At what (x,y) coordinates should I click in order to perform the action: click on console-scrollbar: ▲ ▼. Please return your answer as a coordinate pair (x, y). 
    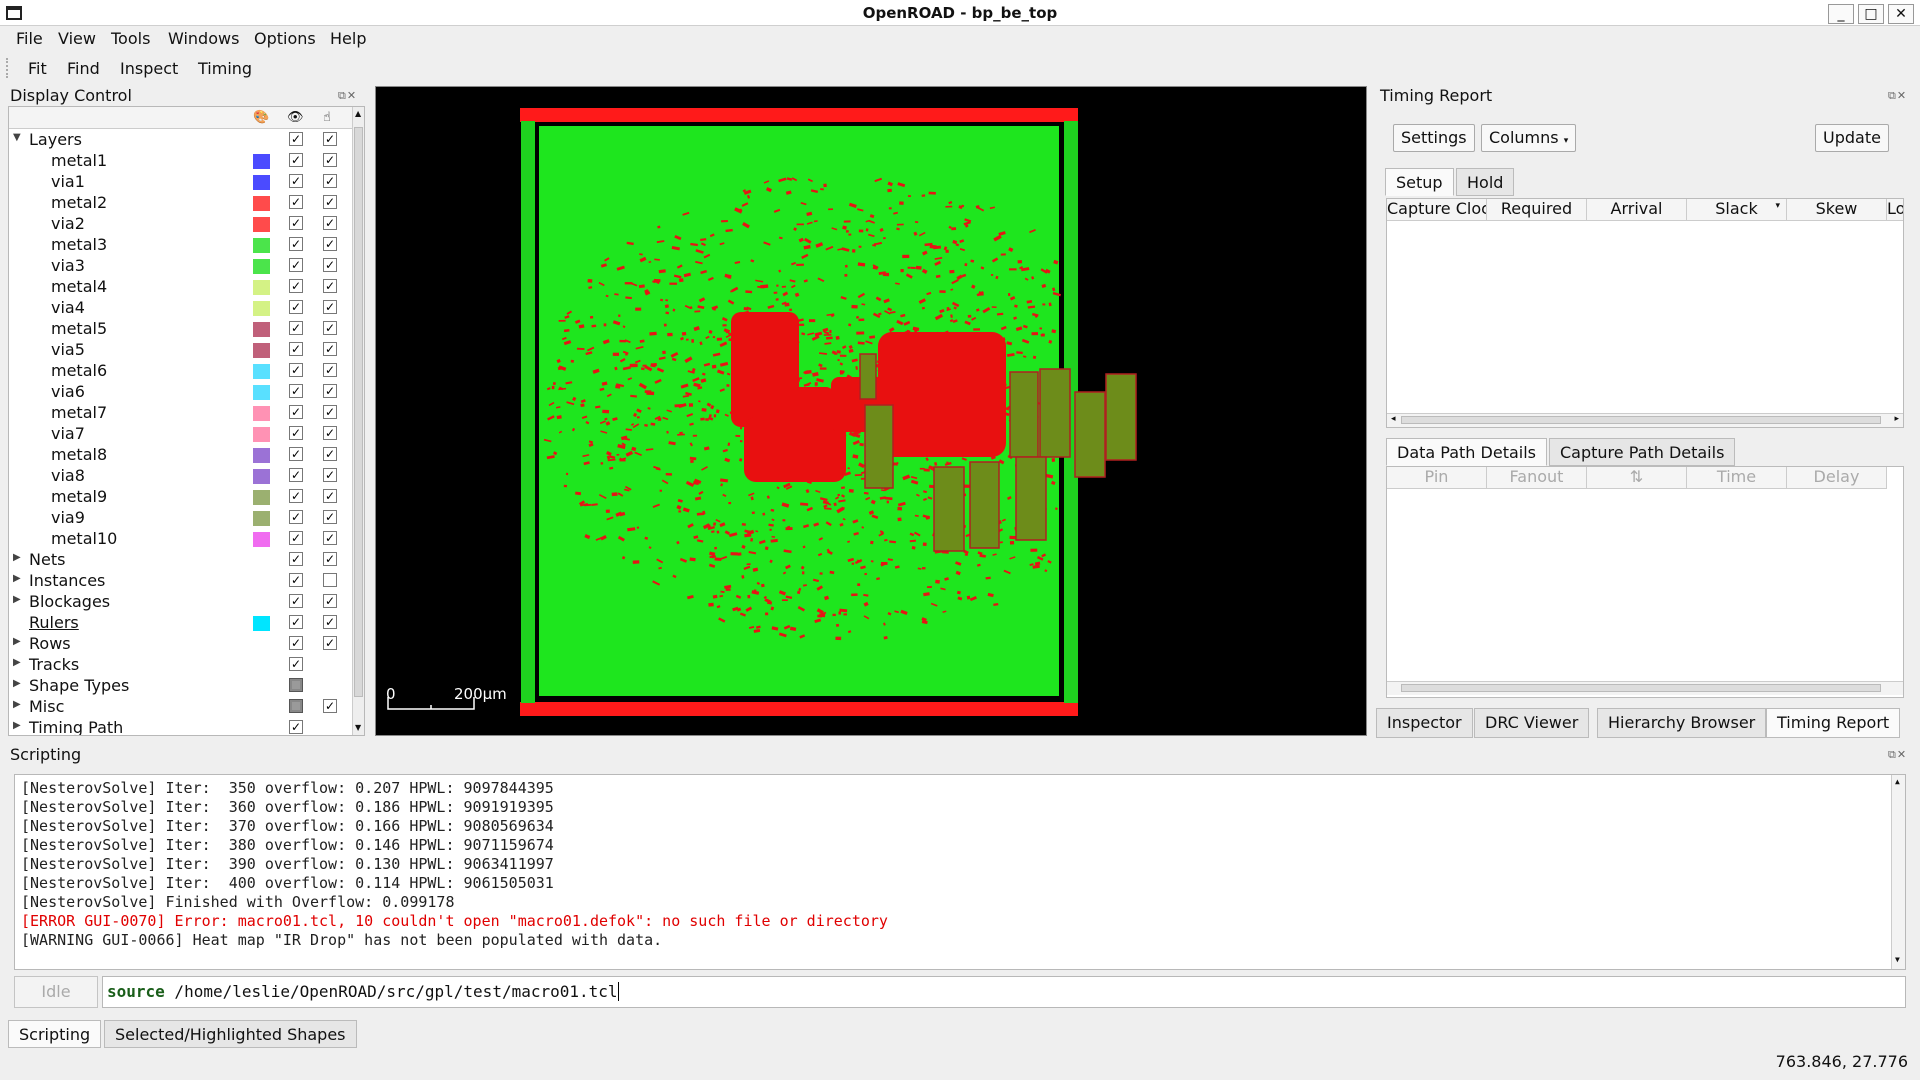
    Looking at the image, I should click on (1898, 872).